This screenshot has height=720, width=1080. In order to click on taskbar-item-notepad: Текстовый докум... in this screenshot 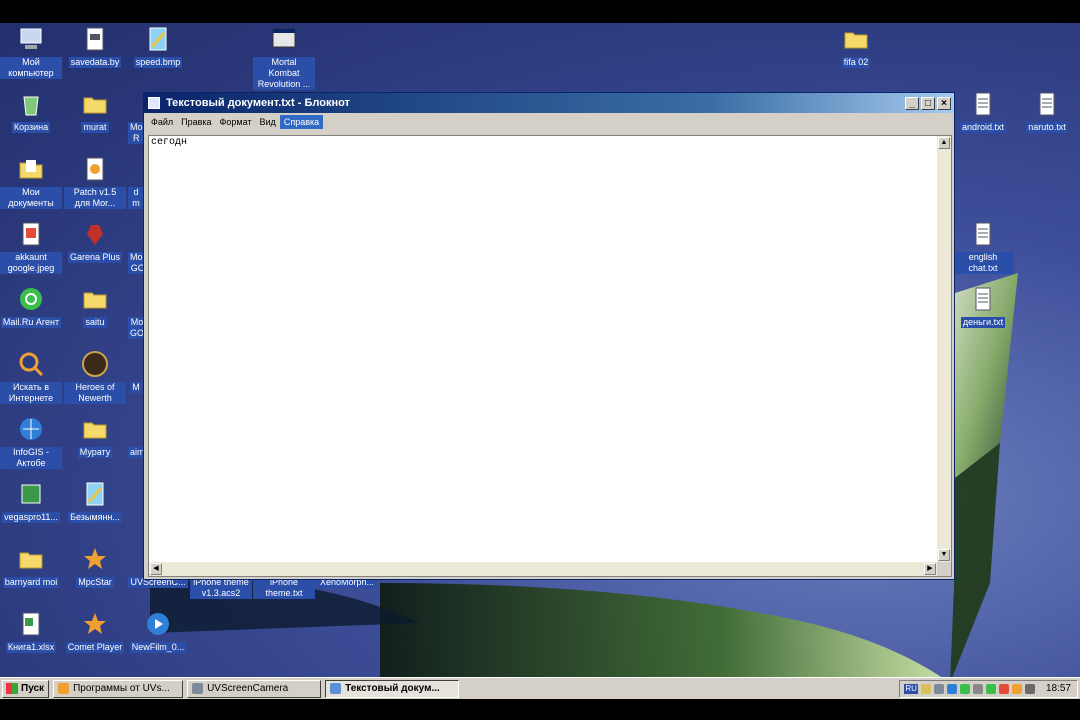, I will do `click(392, 688)`.